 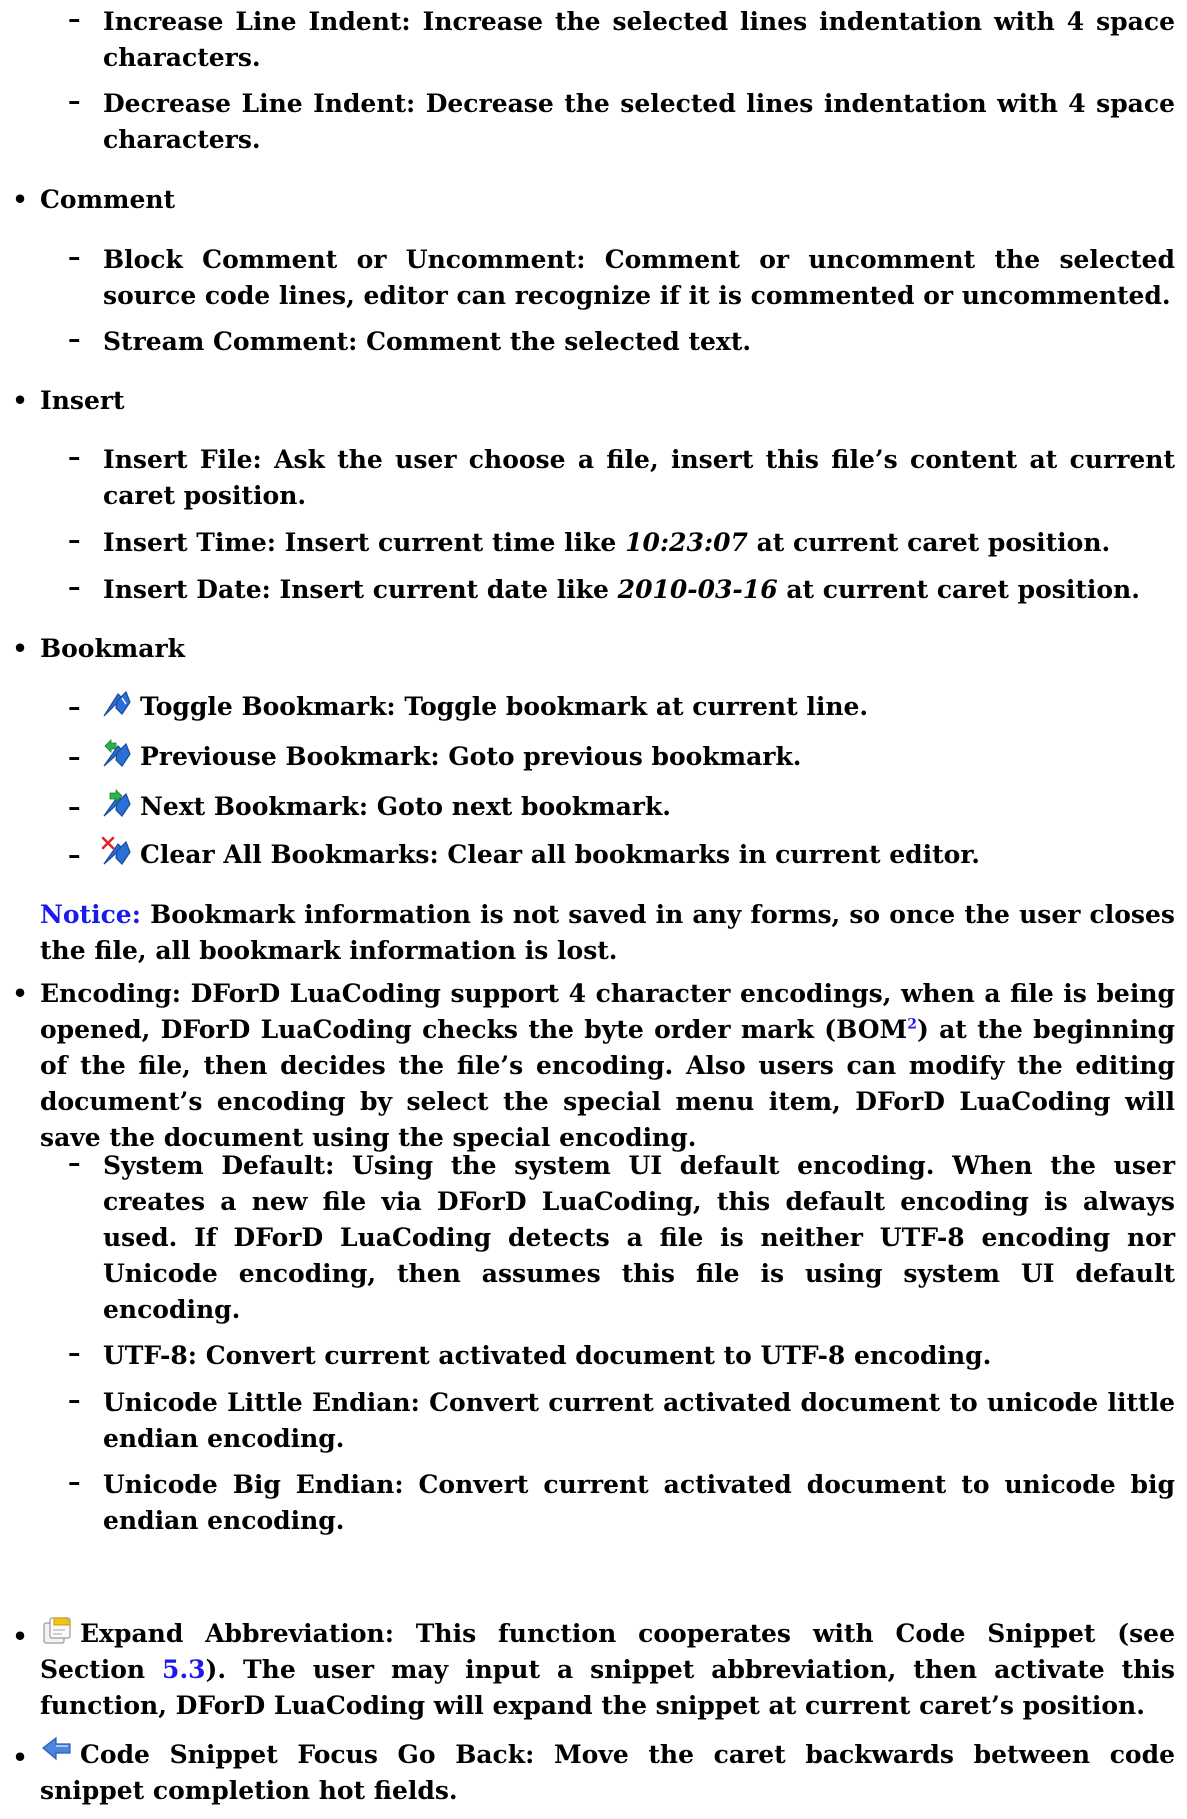 I want to click on insert-time-example: 10:23:07, so click(x=686, y=542).